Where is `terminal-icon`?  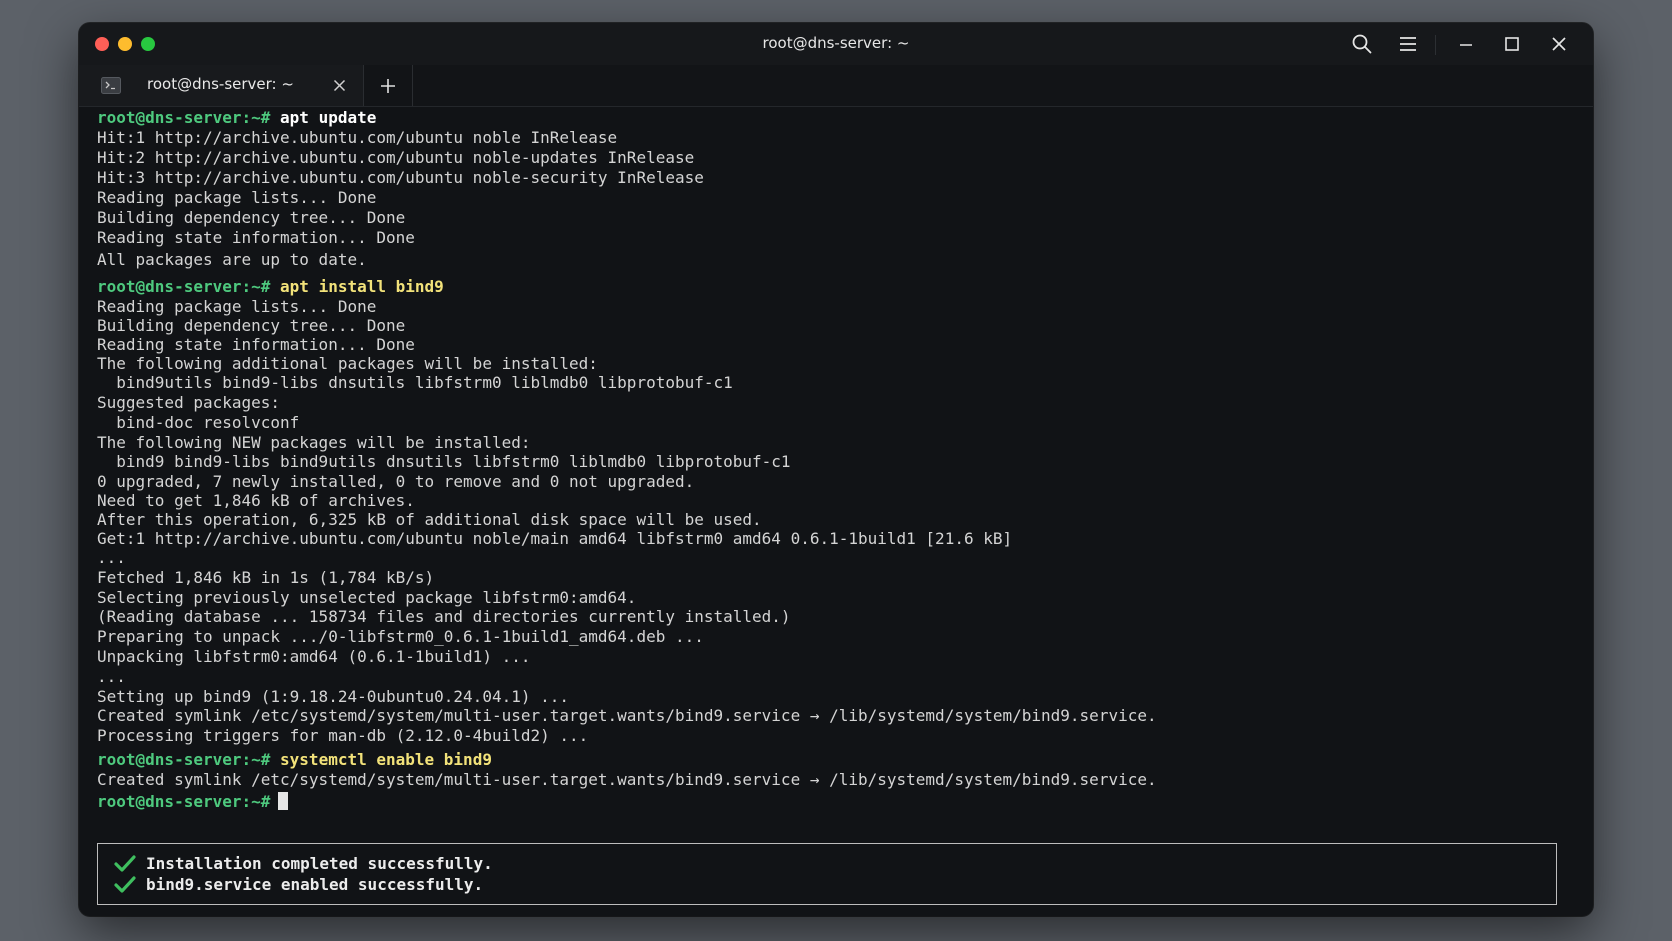 terminal-icon is located at coordinates (111, 85).